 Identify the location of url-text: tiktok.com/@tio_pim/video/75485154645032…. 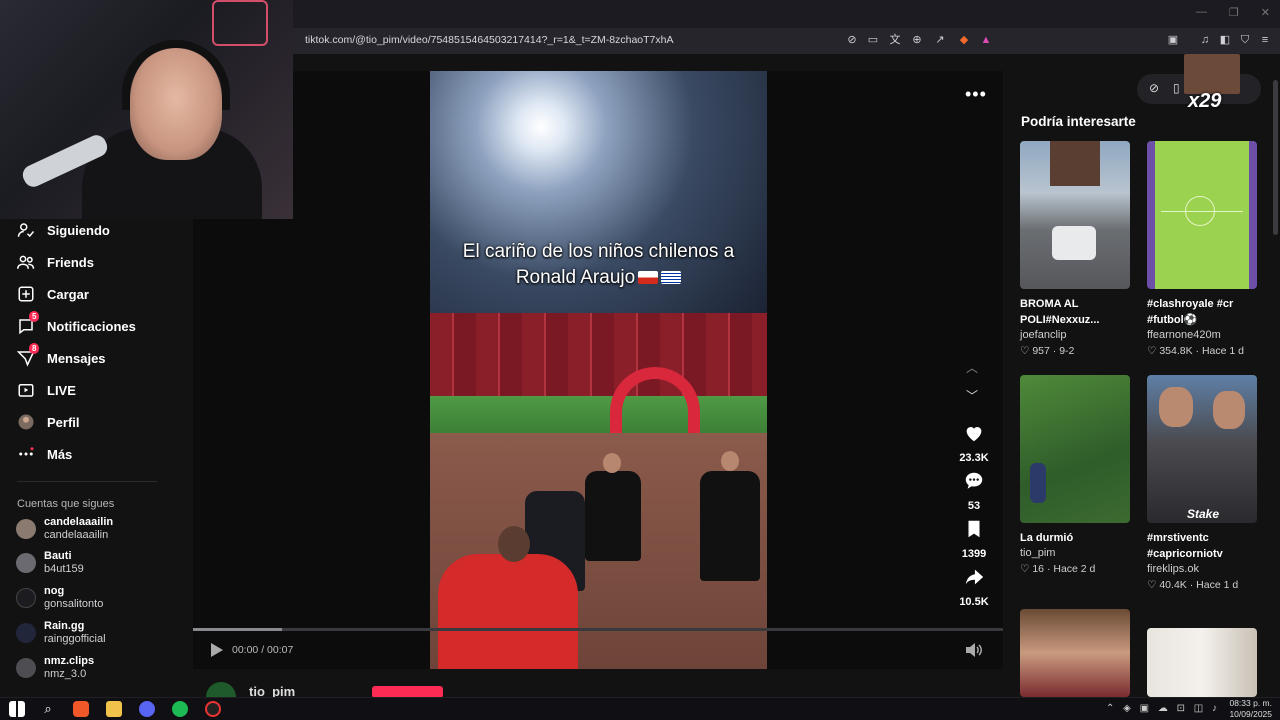
(489, 40).